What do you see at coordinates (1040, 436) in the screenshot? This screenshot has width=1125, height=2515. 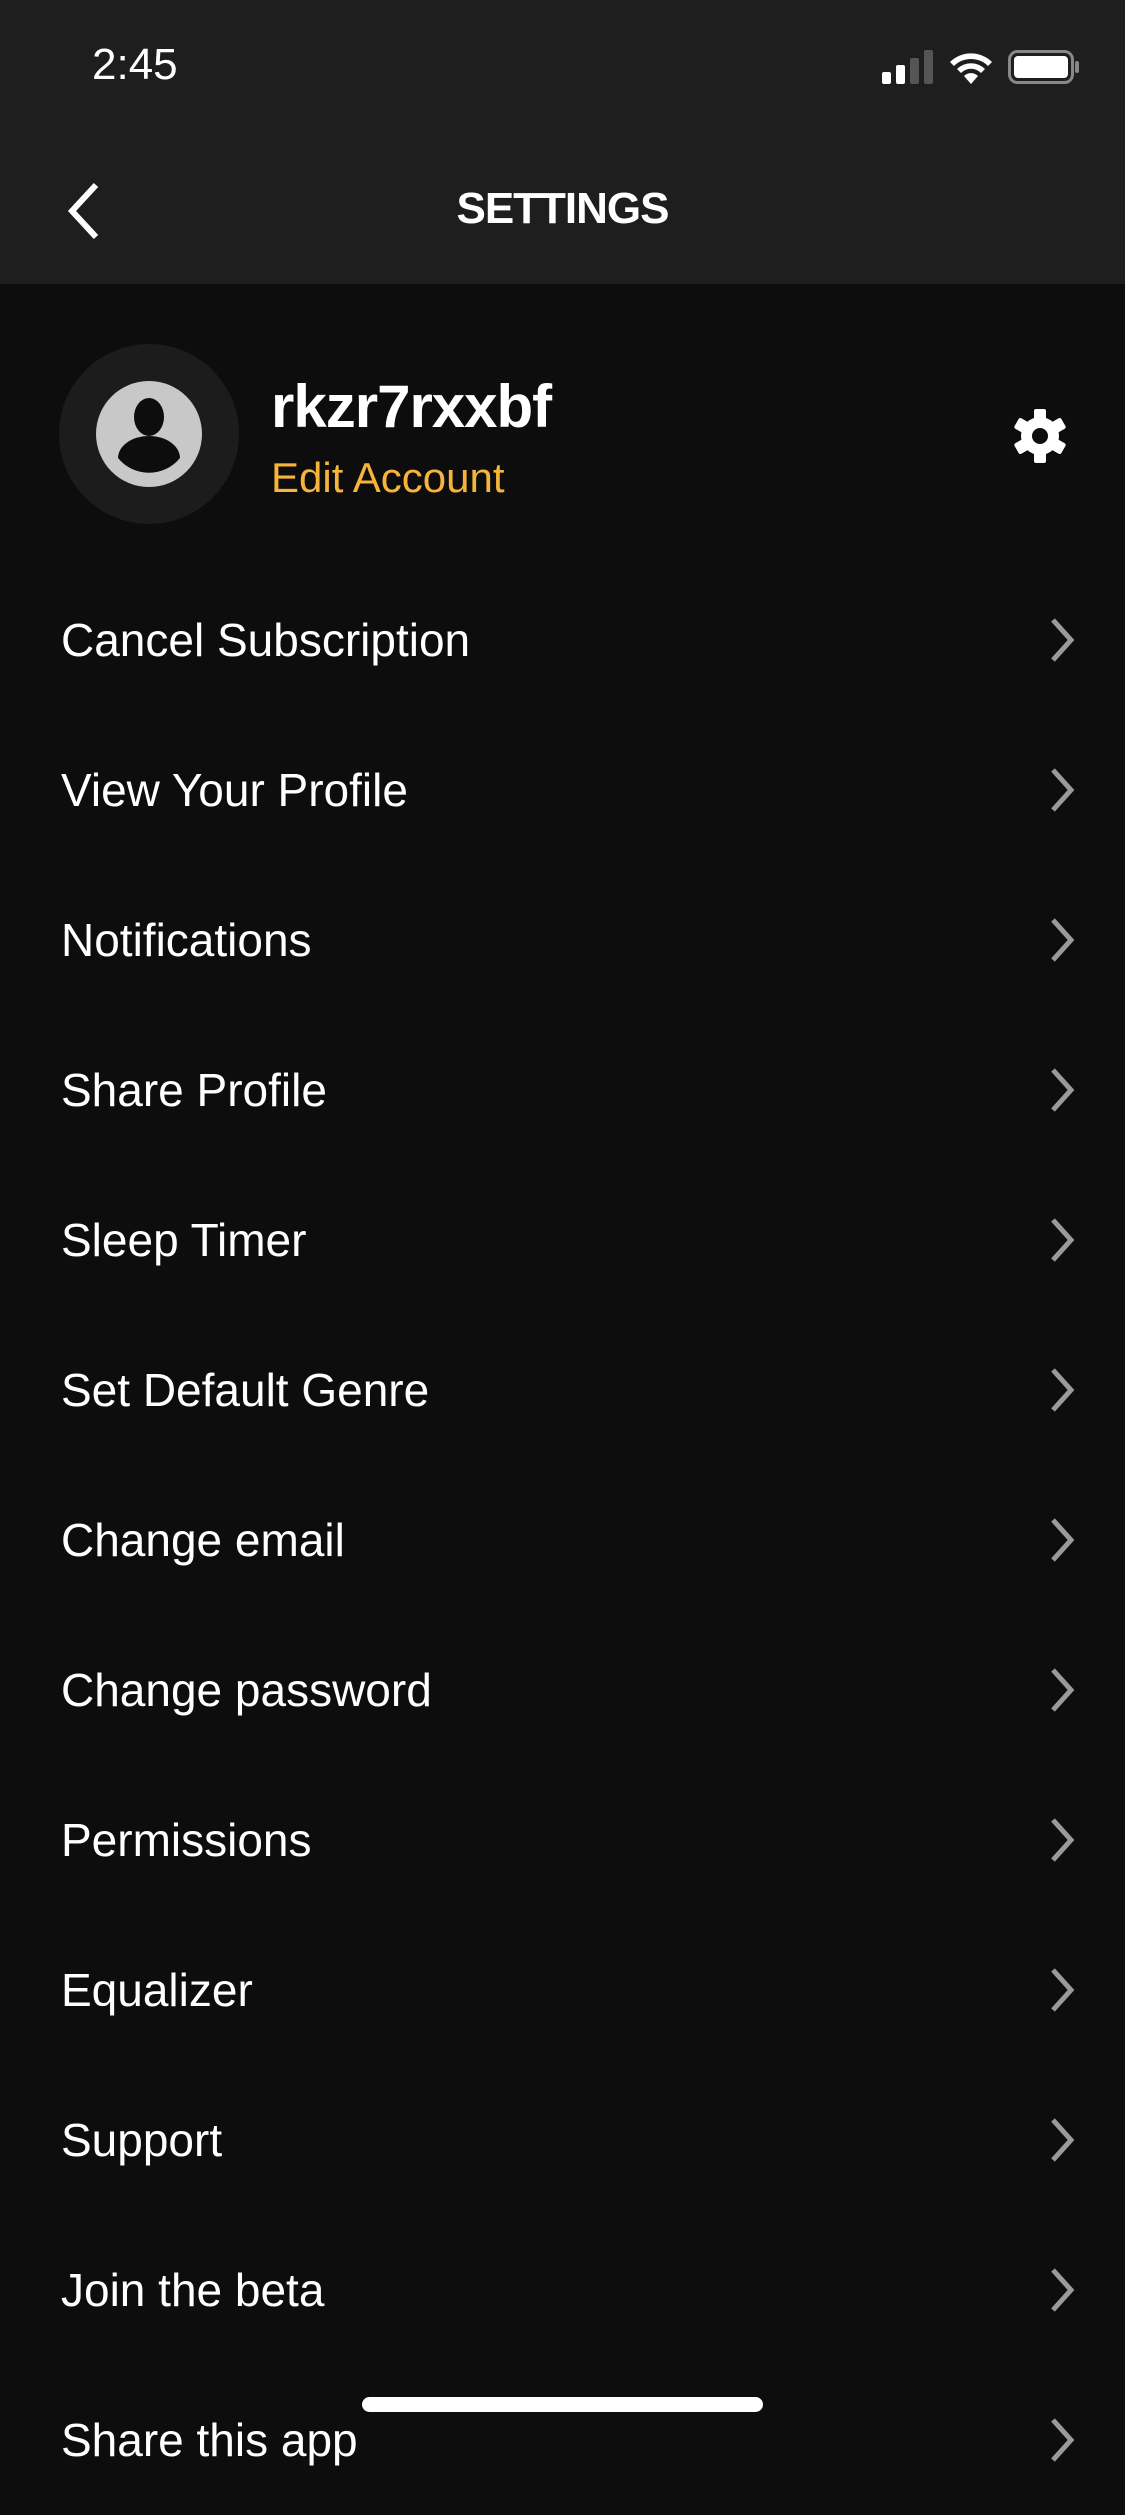 I see `gear-icon` at bounding box center [1040, 436].